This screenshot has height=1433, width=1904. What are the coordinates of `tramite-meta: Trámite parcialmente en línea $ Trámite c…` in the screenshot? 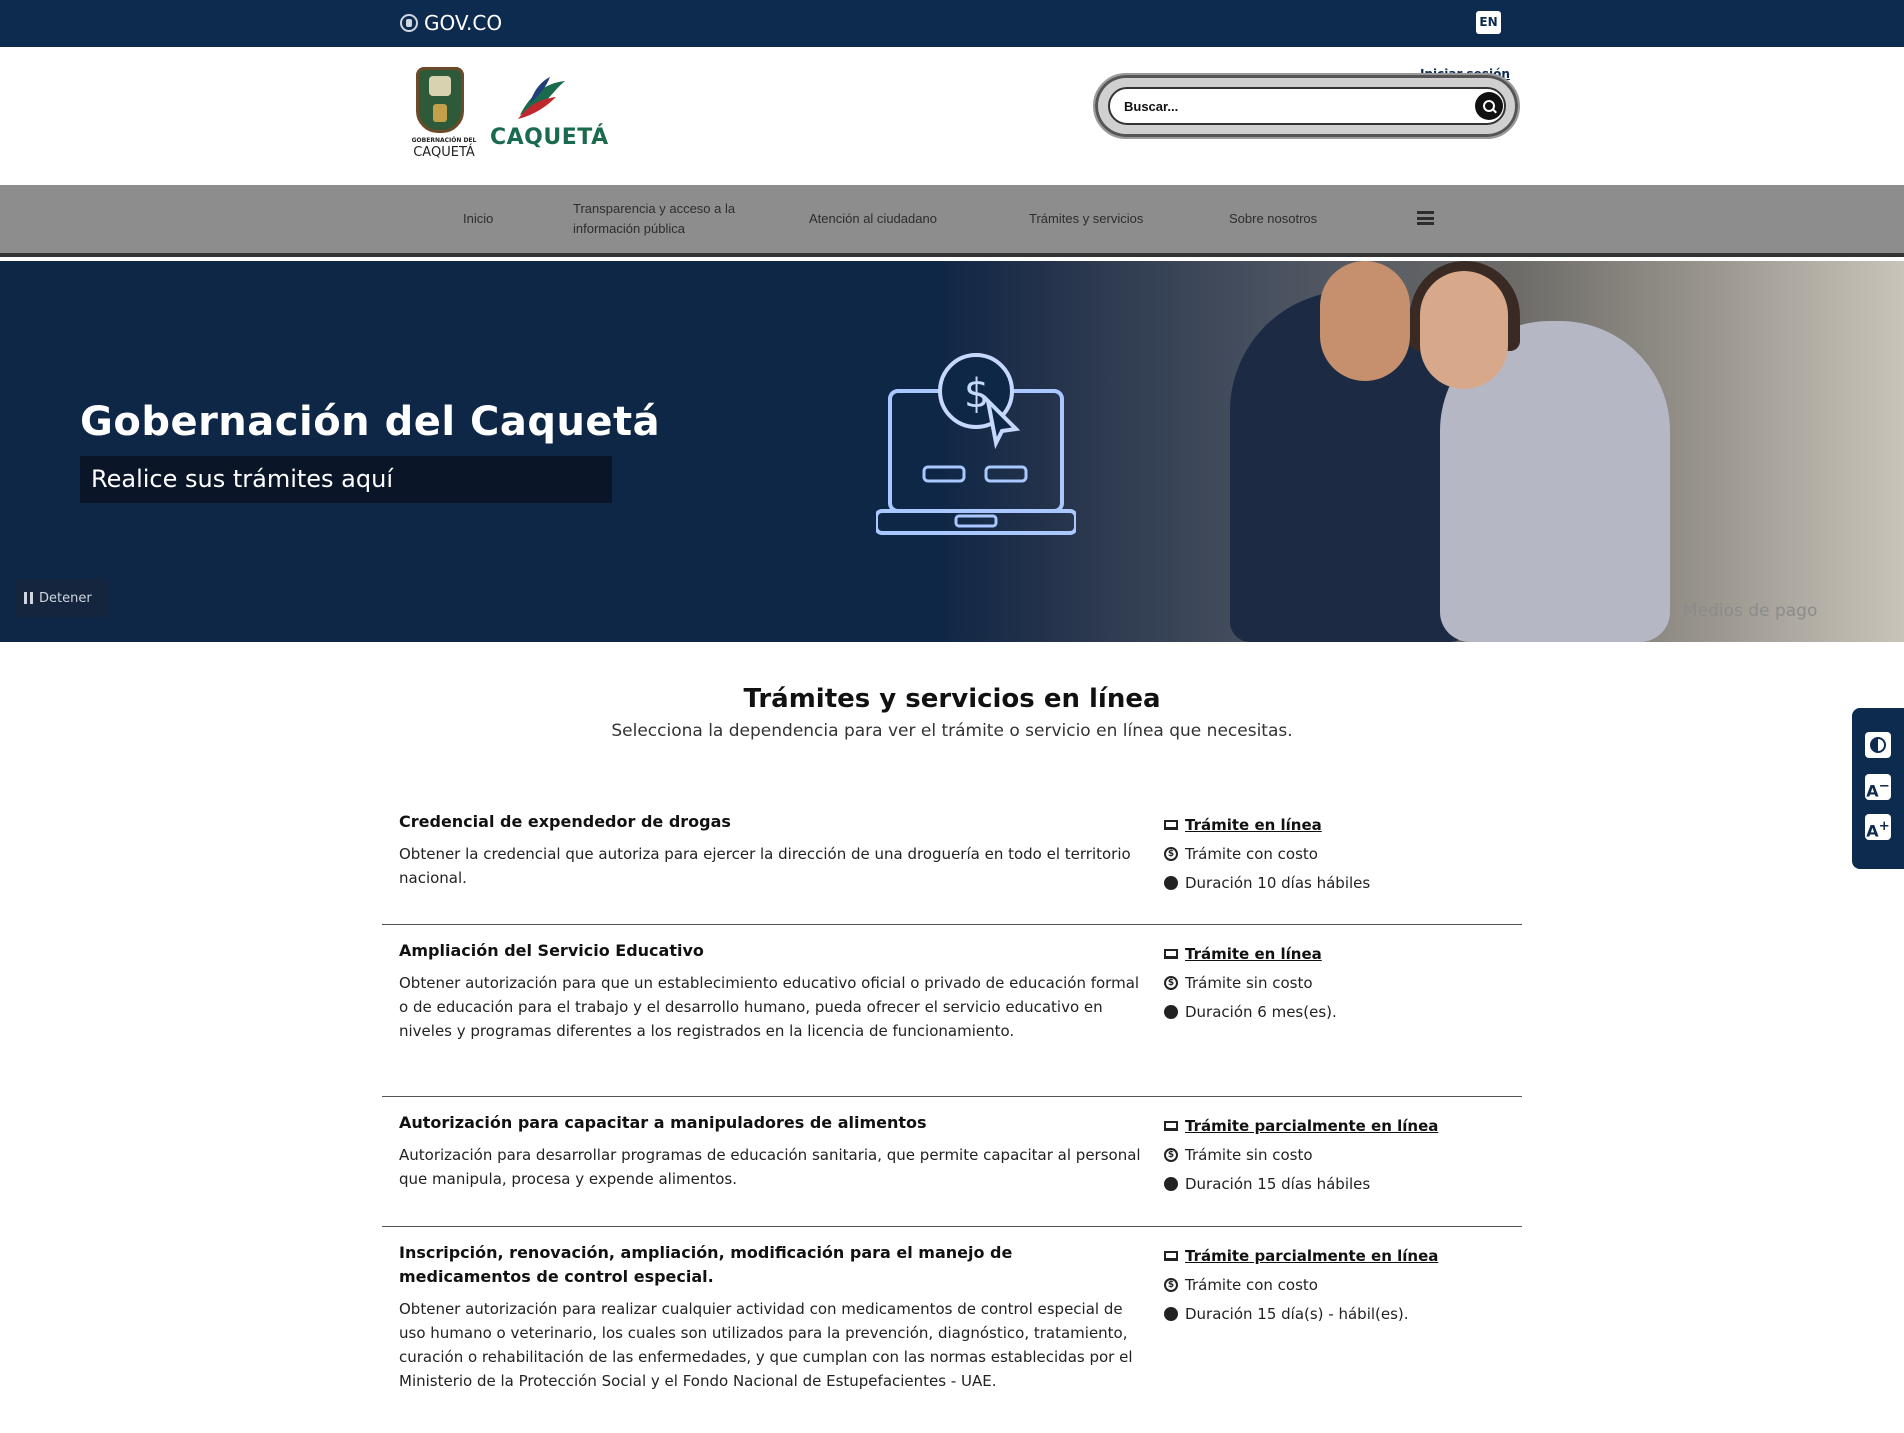 It's located at (1301, 1284).